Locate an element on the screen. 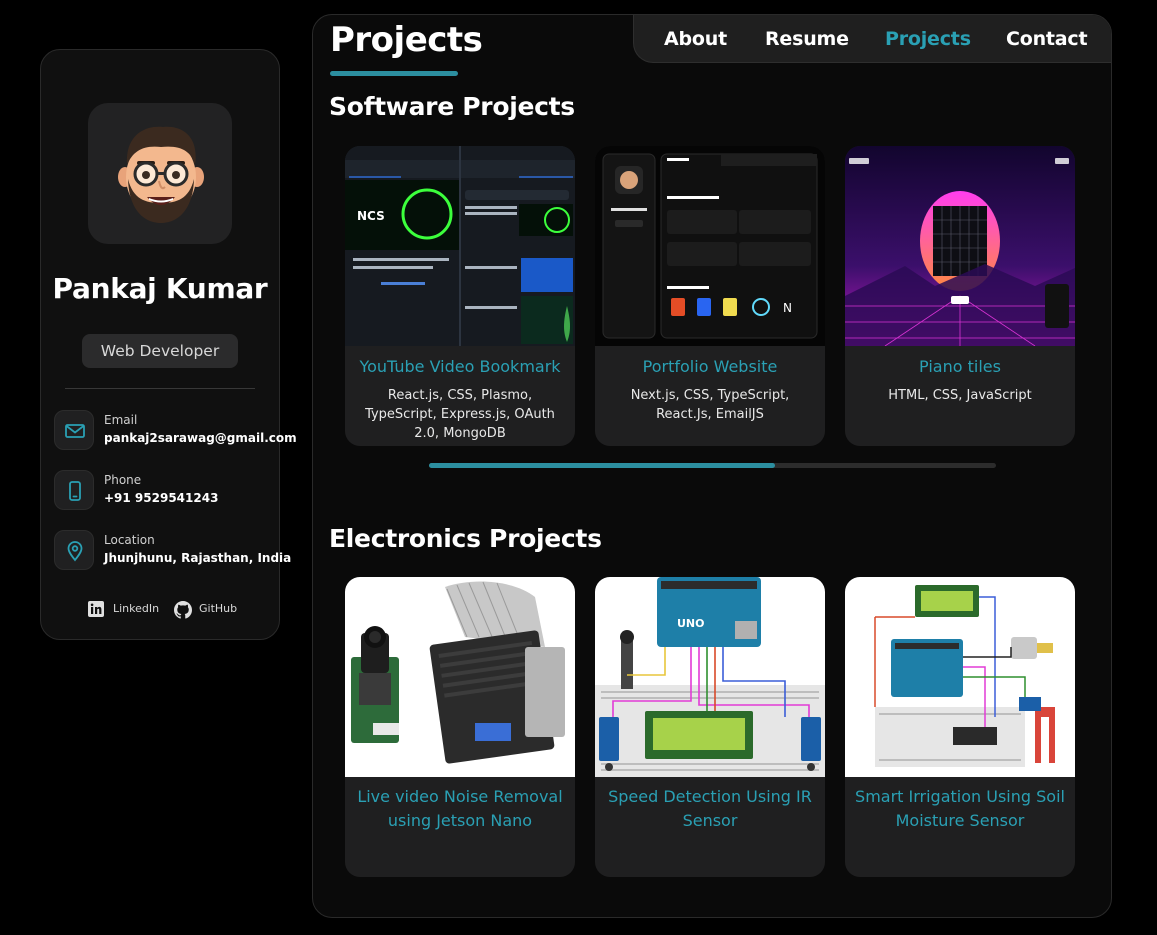  page-title: Projects is located at coordinates (406, 40).